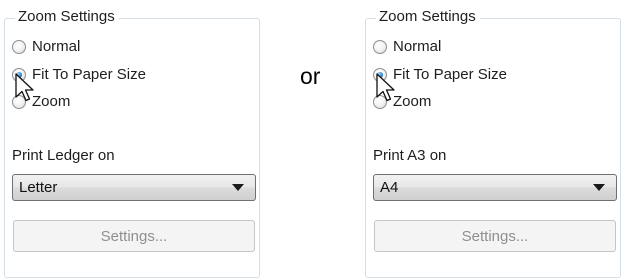 The image size is (621, 278). What do you see at coordinates (410, 155) in the screenshot?
I see `print-paper-label: Print A3 on` at bounding box center [410, 155].